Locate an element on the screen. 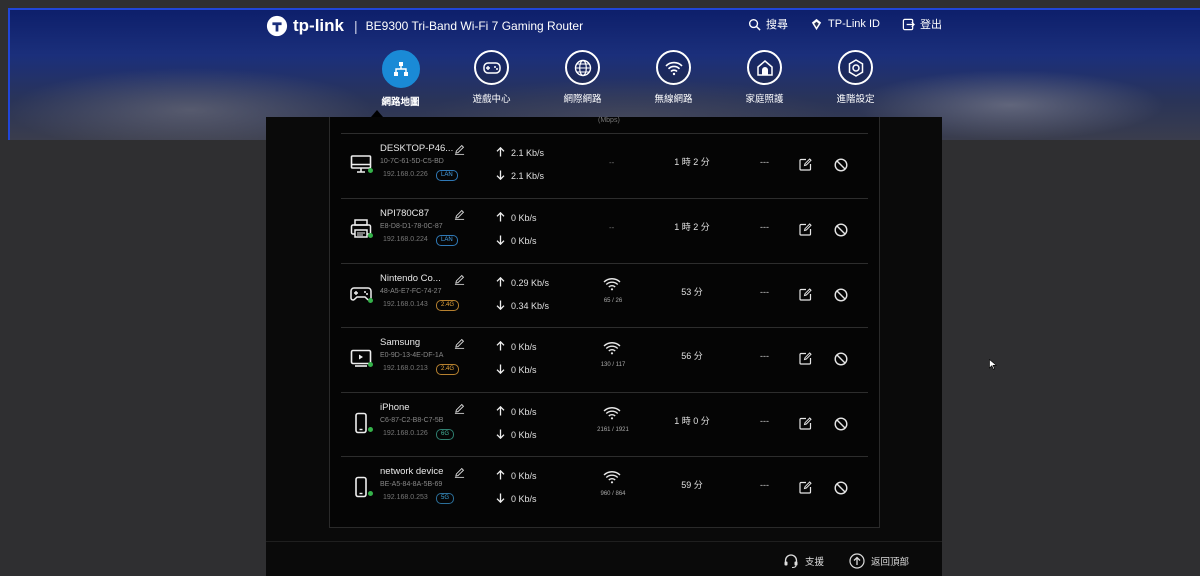  device-ip: 192.168.0.253 is located at coordinates (405, 497).